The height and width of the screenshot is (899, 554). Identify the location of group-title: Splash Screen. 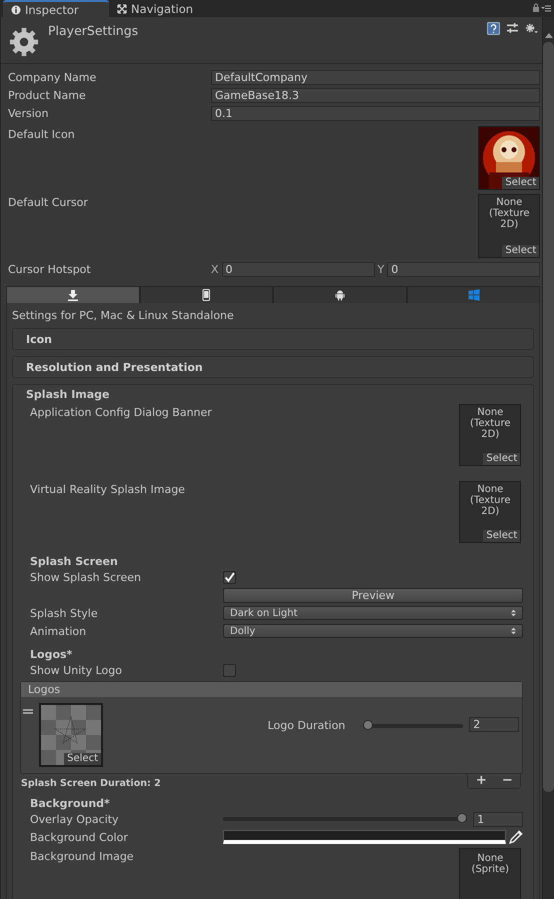
(74, 561).